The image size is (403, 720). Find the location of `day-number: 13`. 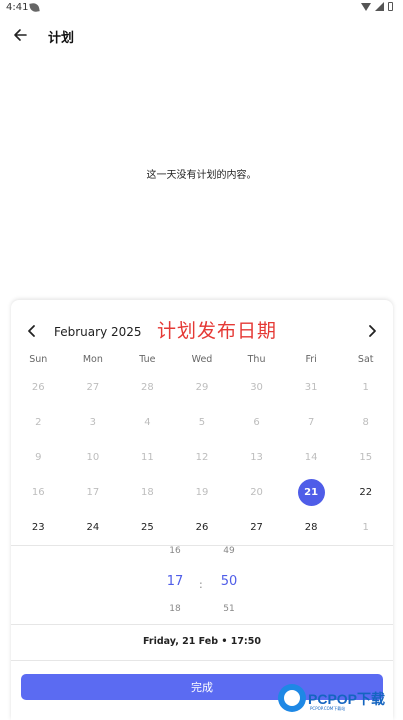

day-number: 13 is located at coordinates (256, 457).